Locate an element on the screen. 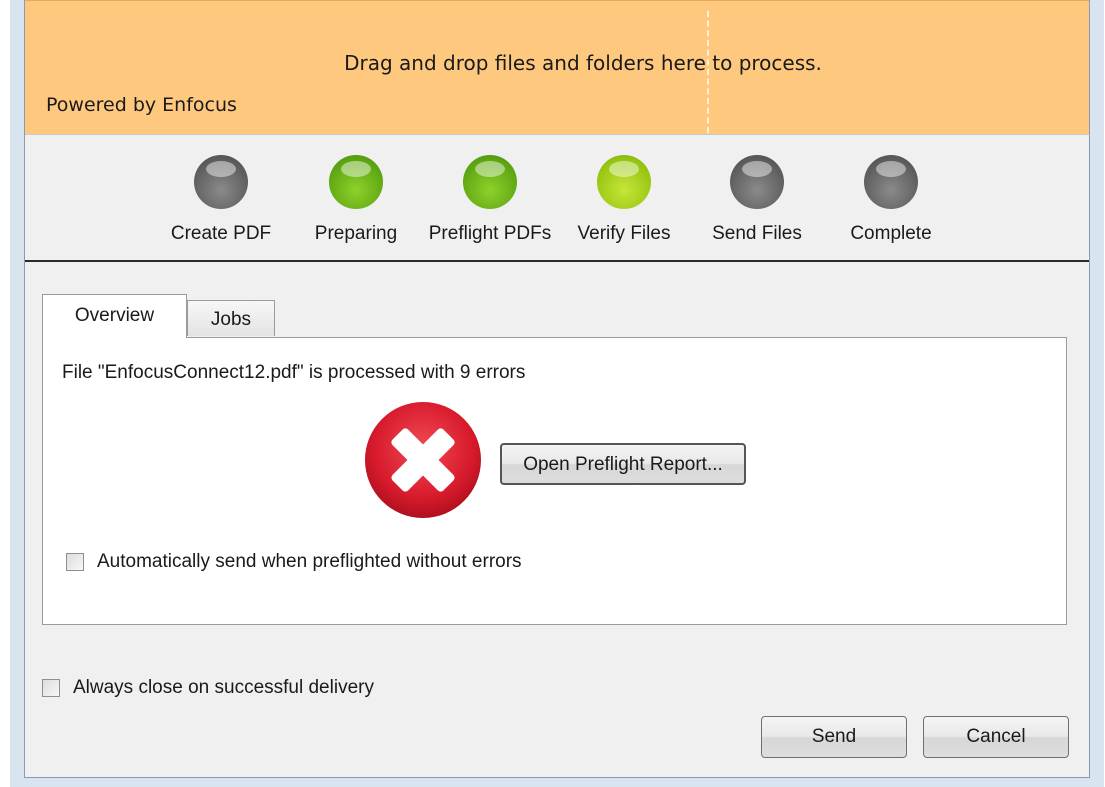 This screenshot has width=1105, height=787. step-create-pdf: Create PDF is located at coordinates (221, 200).